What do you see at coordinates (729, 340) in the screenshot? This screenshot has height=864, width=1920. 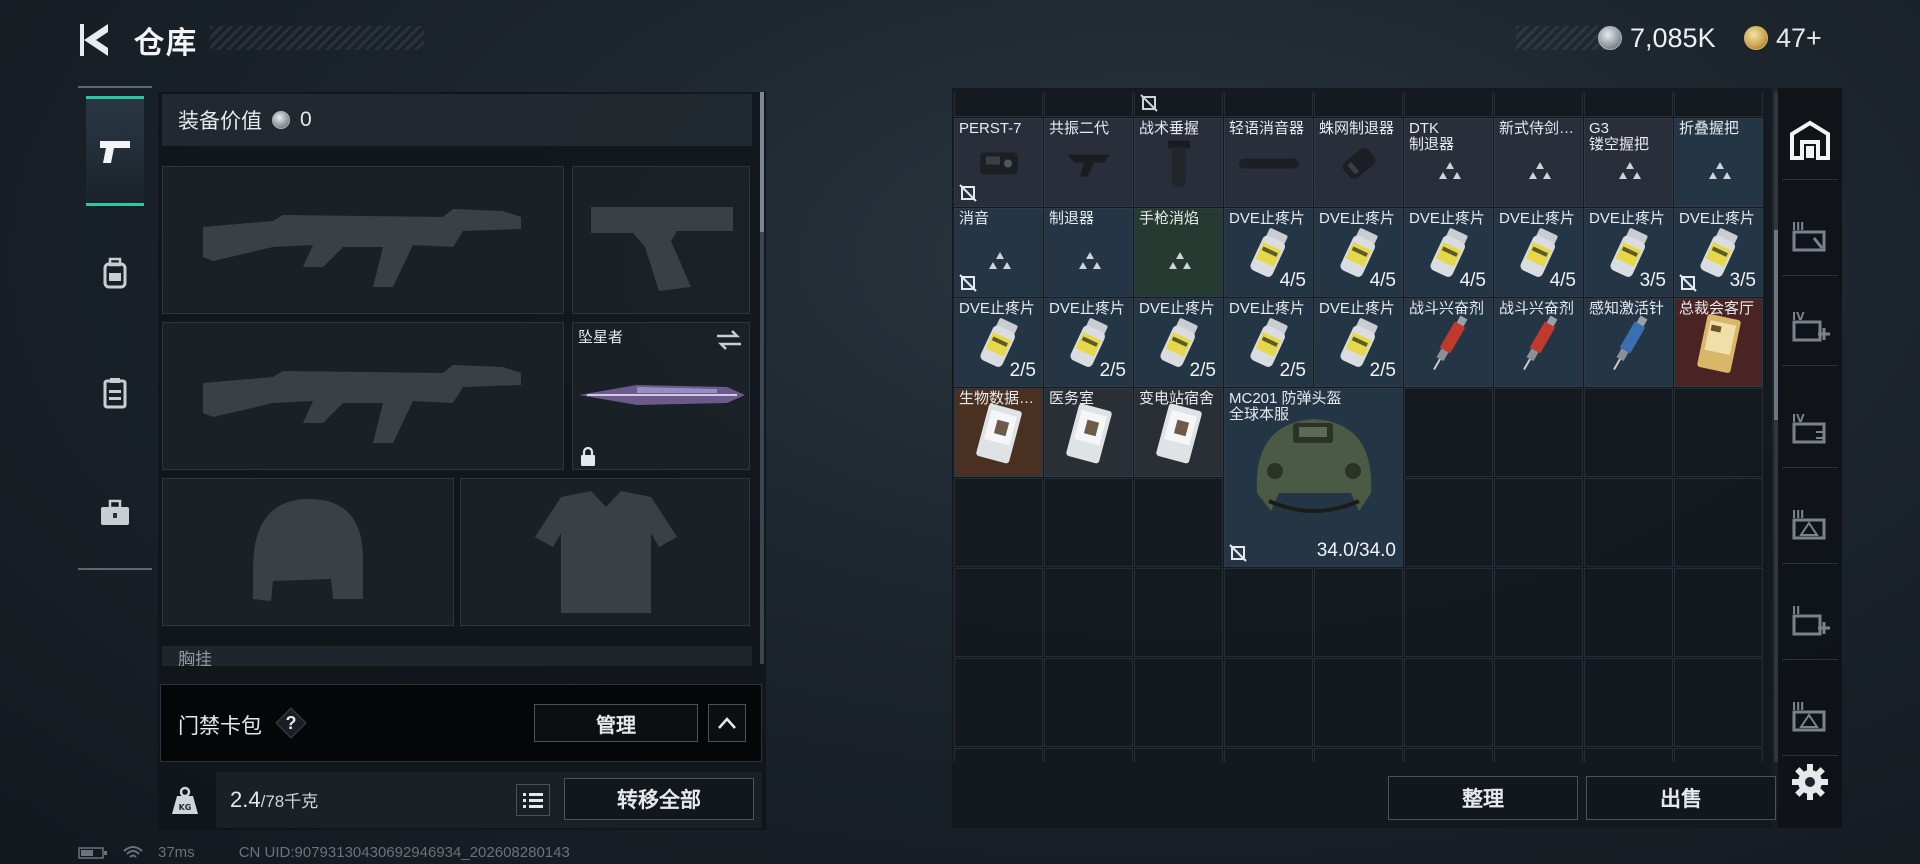 I see `swap-icon` at bounding box center [729, 340].